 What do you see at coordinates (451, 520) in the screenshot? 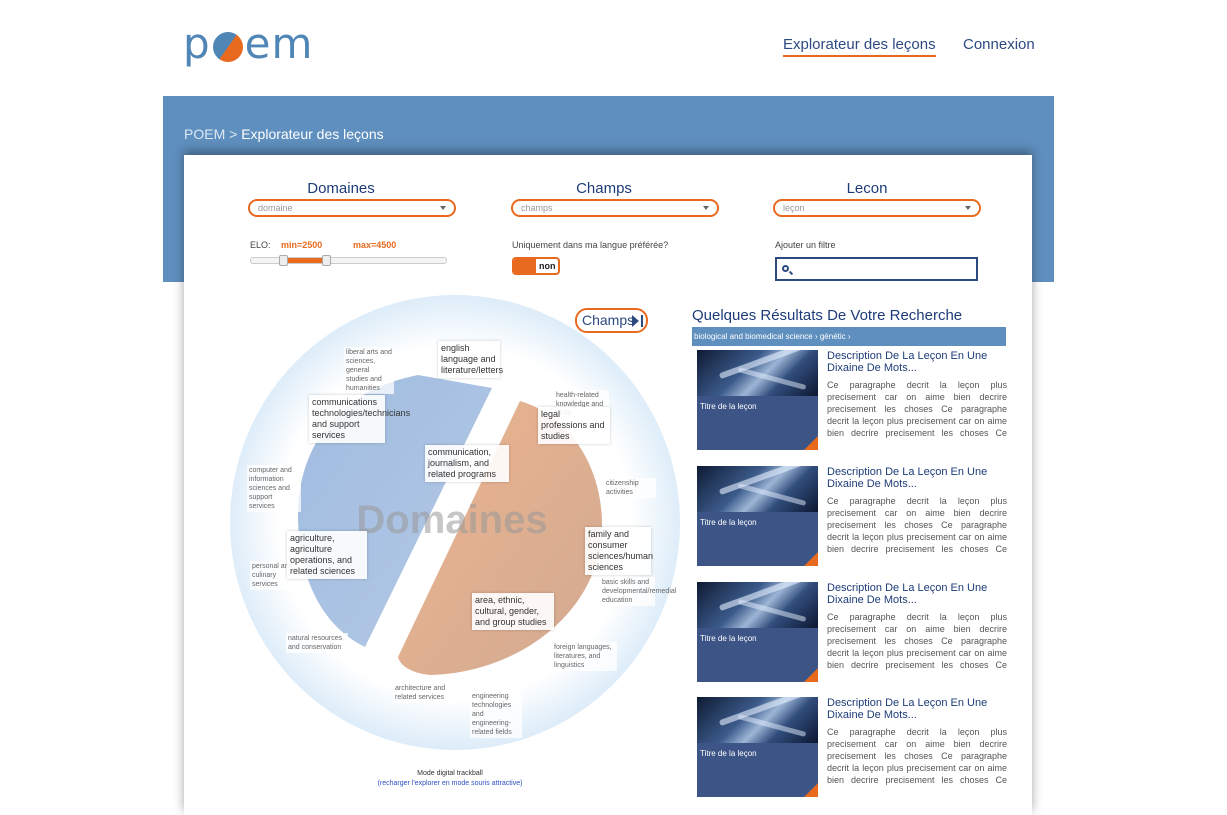
I see `viz-center-label: Domaines` at bounding box center [451, 520].